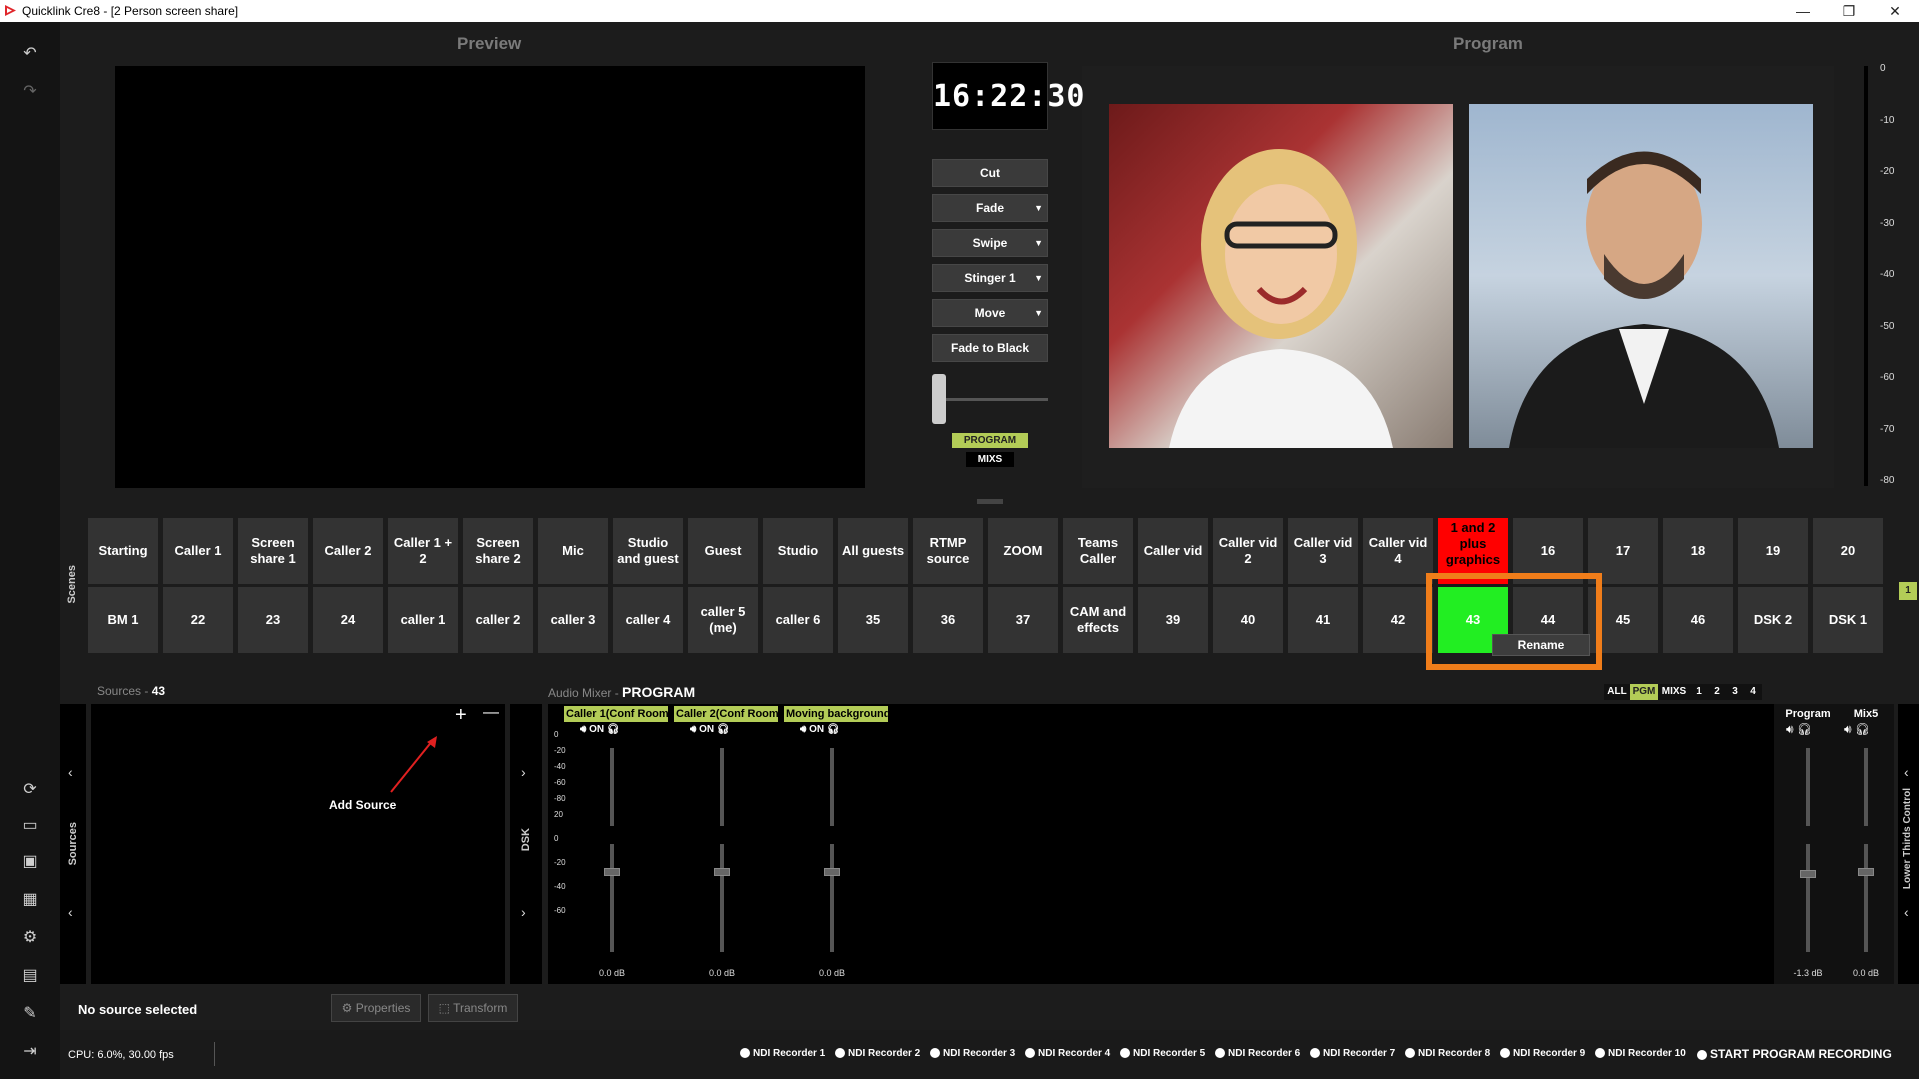 The width and height of the screenshot is (1919, 1079). What do you see at coordinates (990, 278) in the screenshot?
I see `stinger-button: Stinger 1 ▼` at bounding box center [990, 278].